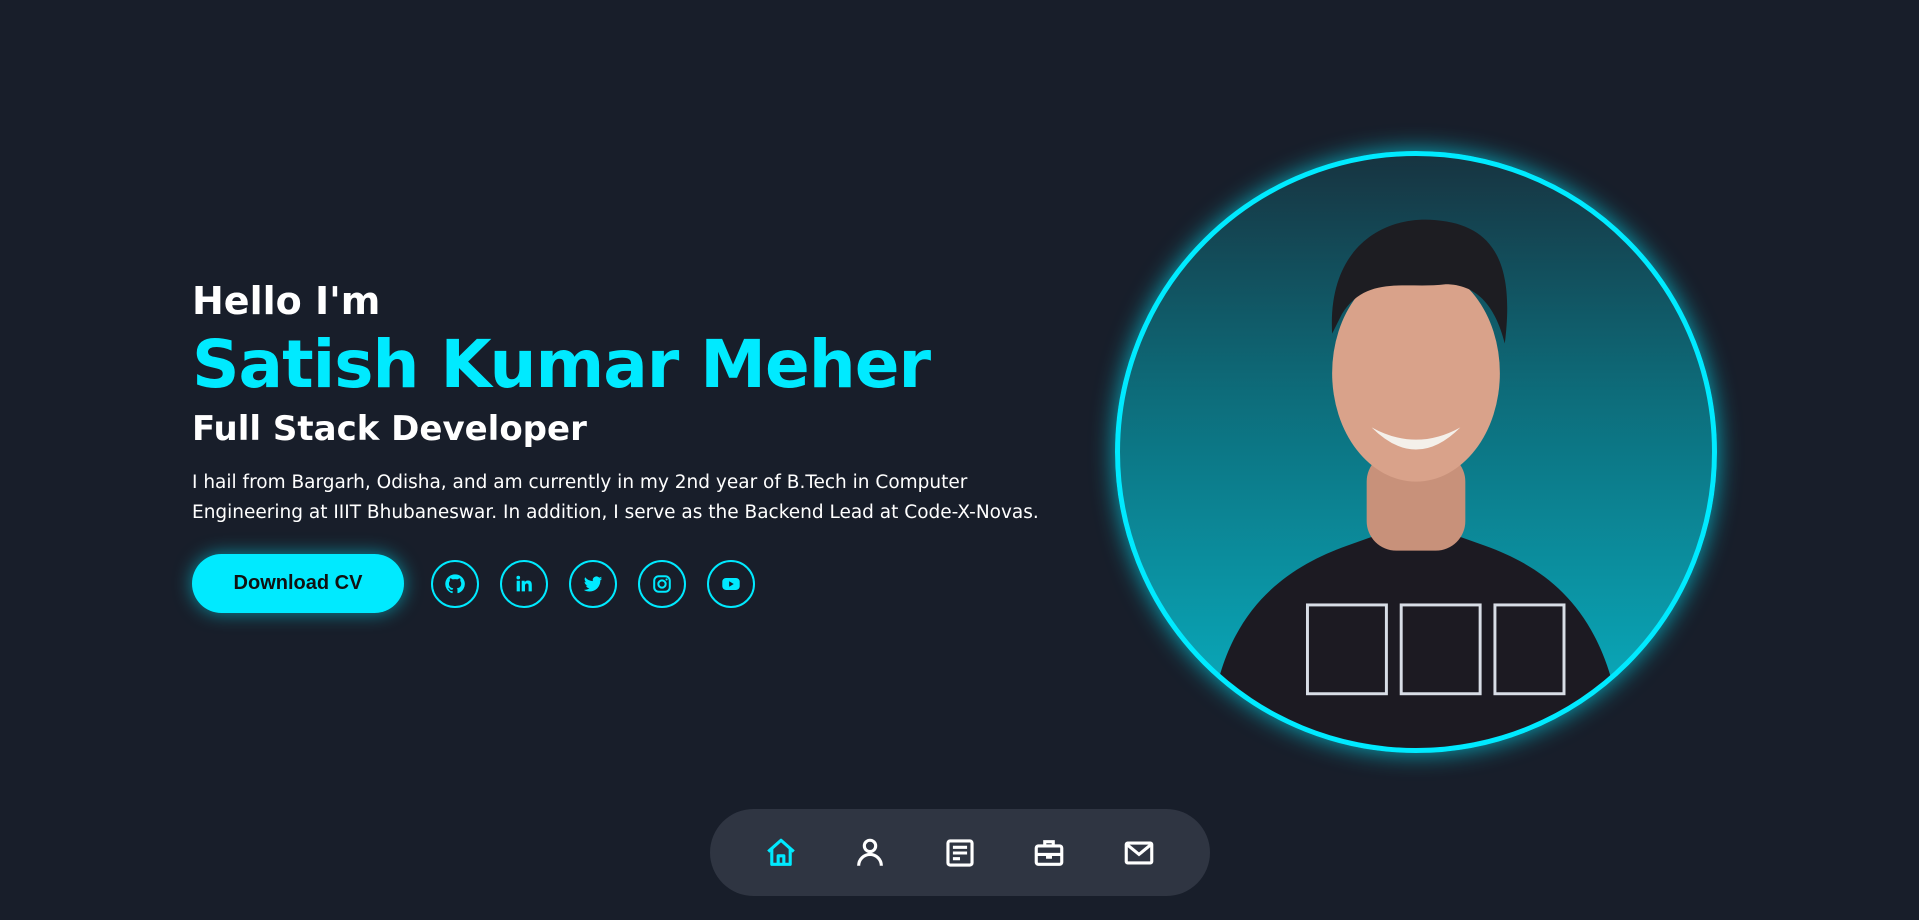  I want to click on github-link, so click(455, 583).